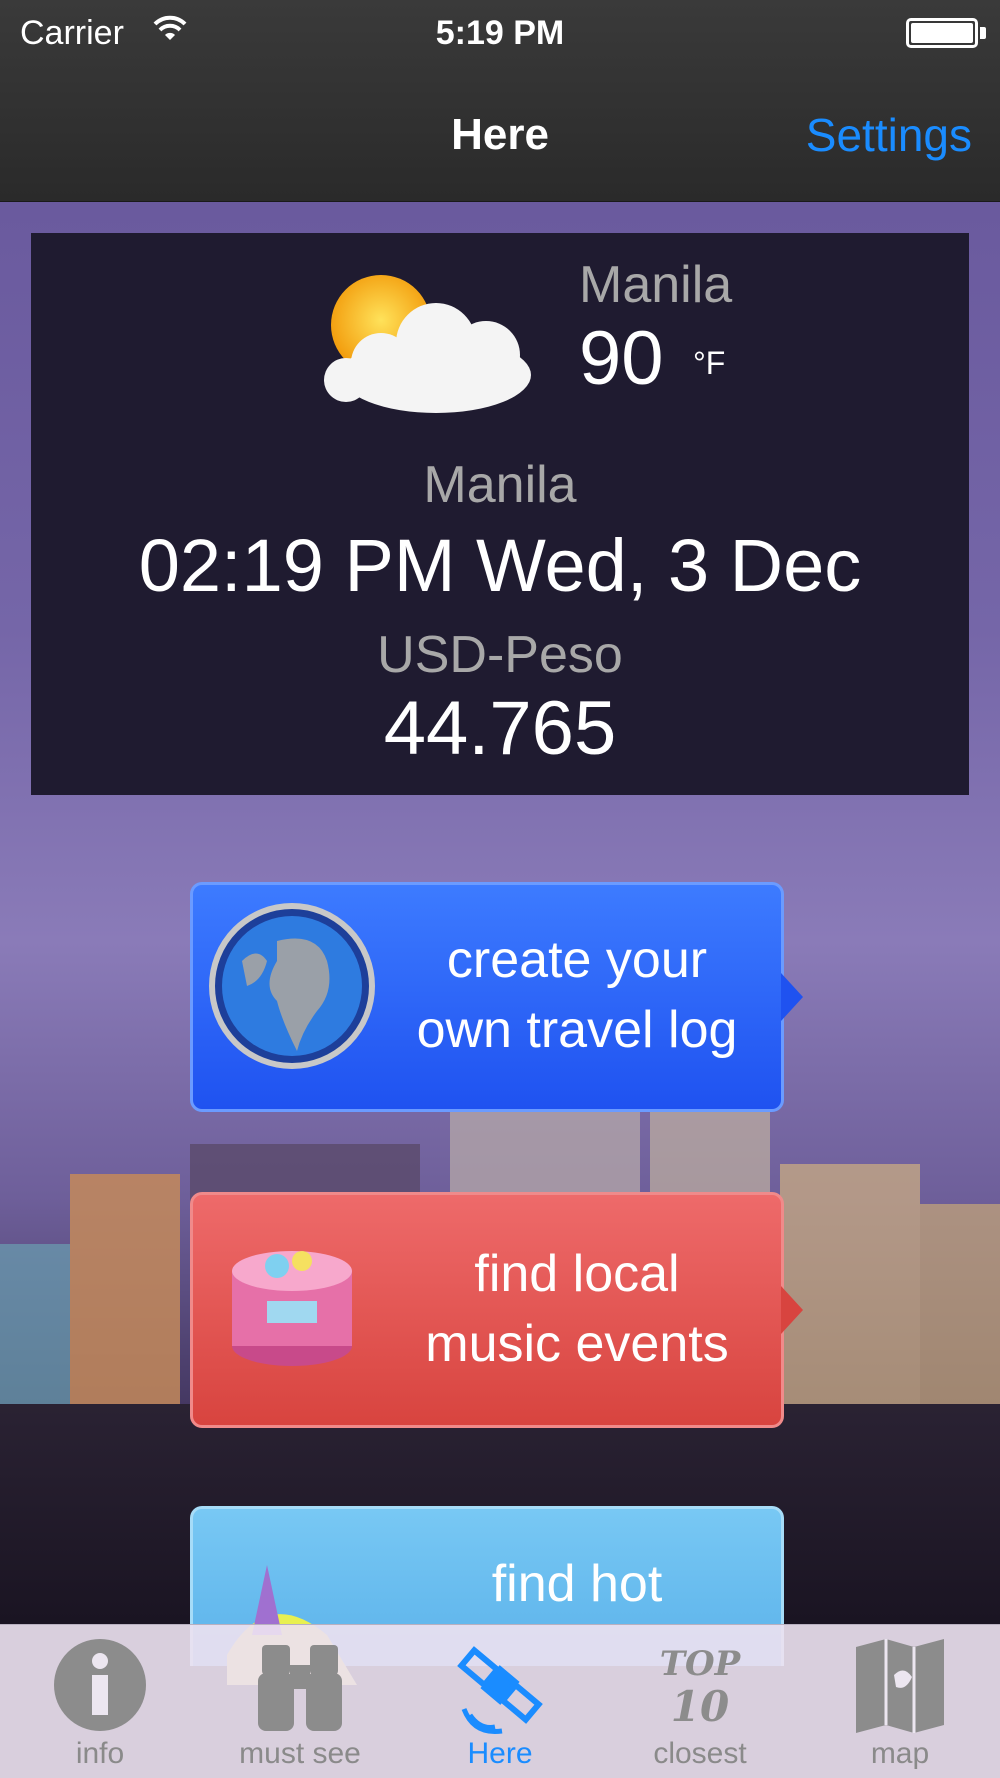  What do you see at coordinates (300, 1688) in the screenshot?
I see `binoculars-icon` at bounding box center [300, 1688].